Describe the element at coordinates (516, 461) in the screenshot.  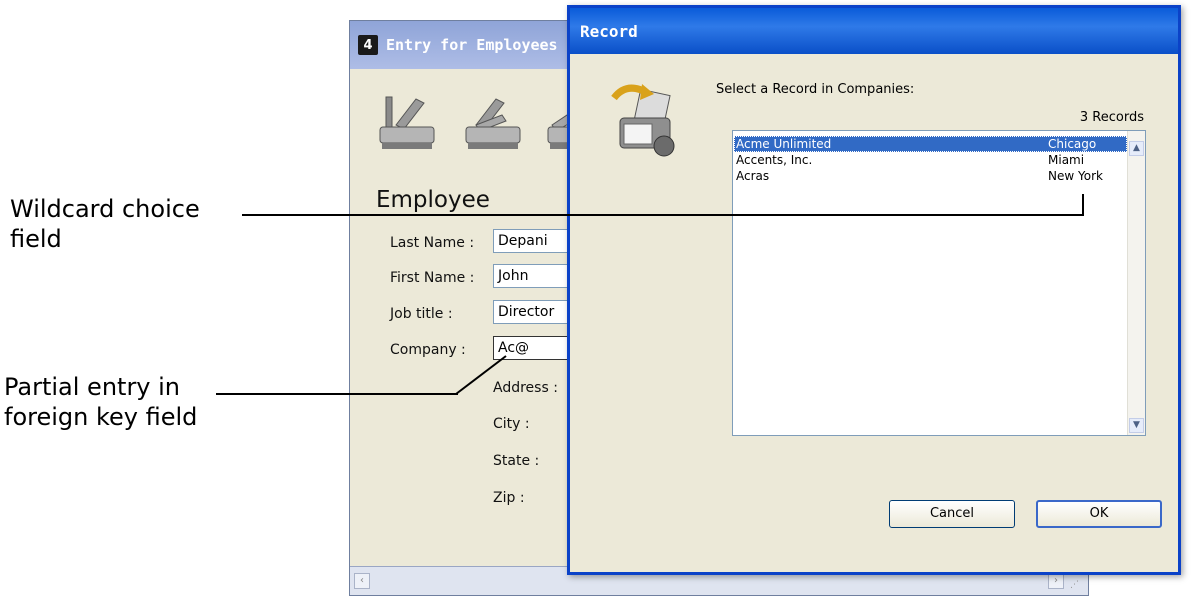
I see `state-label: State :` at that location.